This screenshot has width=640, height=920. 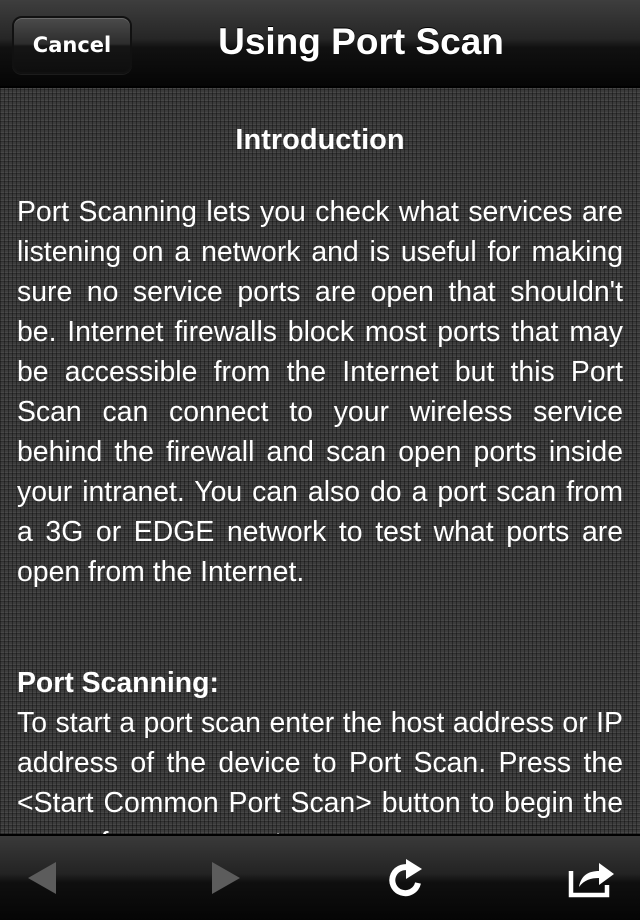 I want to click on reload-button, so click(x=406, y=878).